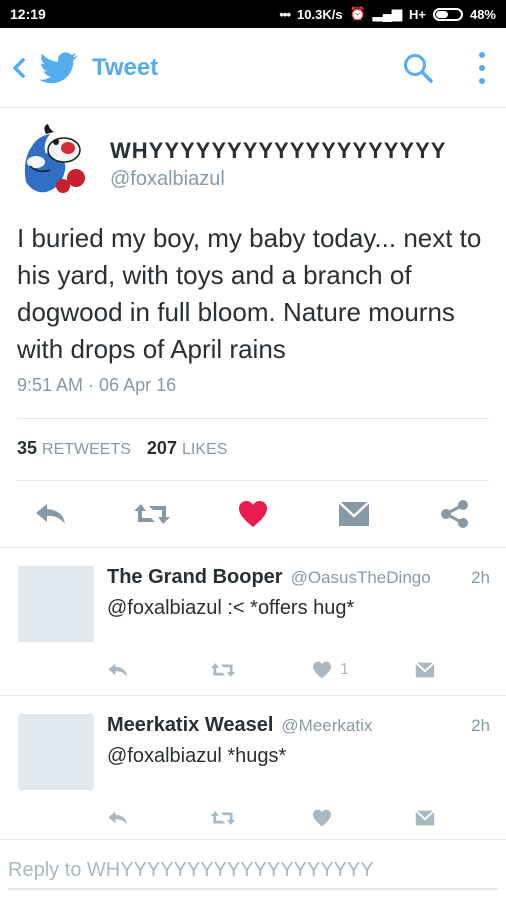 This screenshot has height=900, width=506. What do you see at coordinates (231, 608) in the screenshot?
I see `reply-text: @foxalbiazul :< *offers hug*` at bounding box center [231, 608].